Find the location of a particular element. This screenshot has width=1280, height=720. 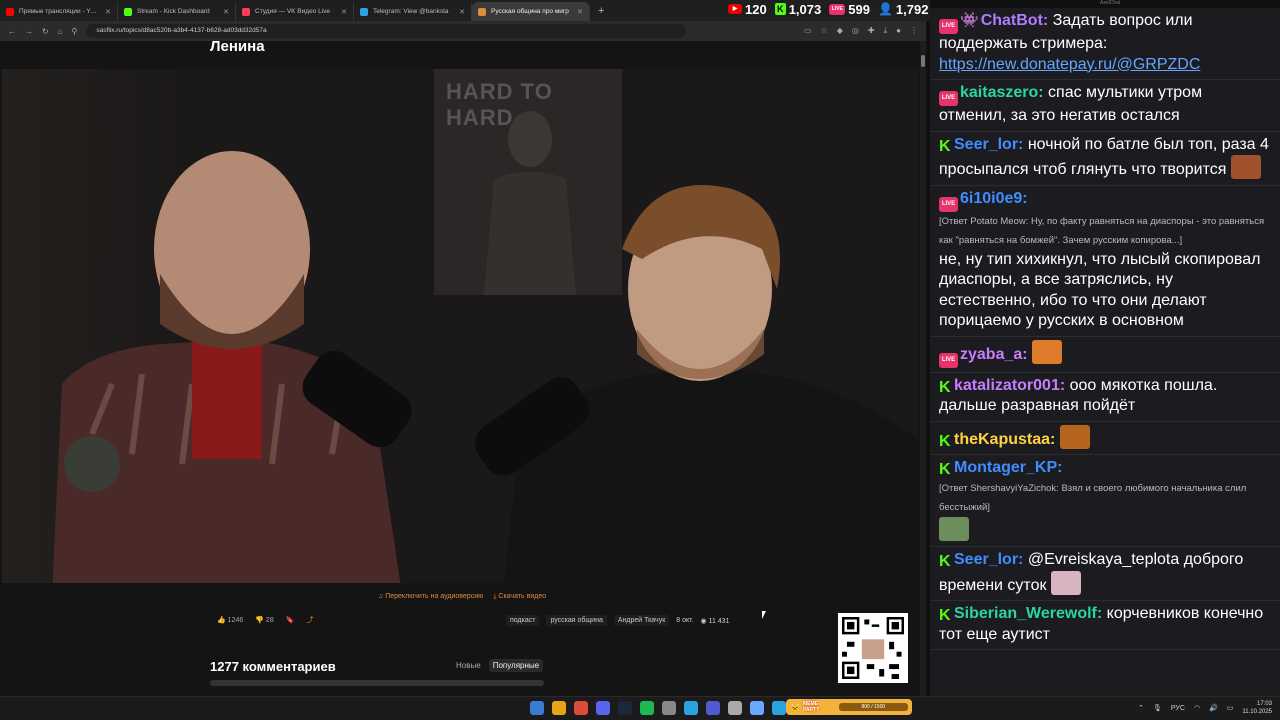

menu-icon: ⋮ is located at coordinates (914, 31).